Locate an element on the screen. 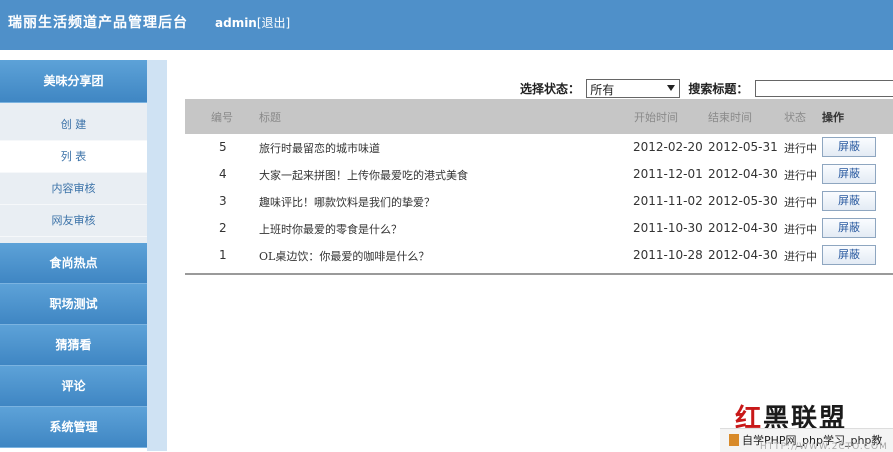  row-title: 趣味评比！哪款饮料是我们的挚爱？ is located at coordinates (347, 202).